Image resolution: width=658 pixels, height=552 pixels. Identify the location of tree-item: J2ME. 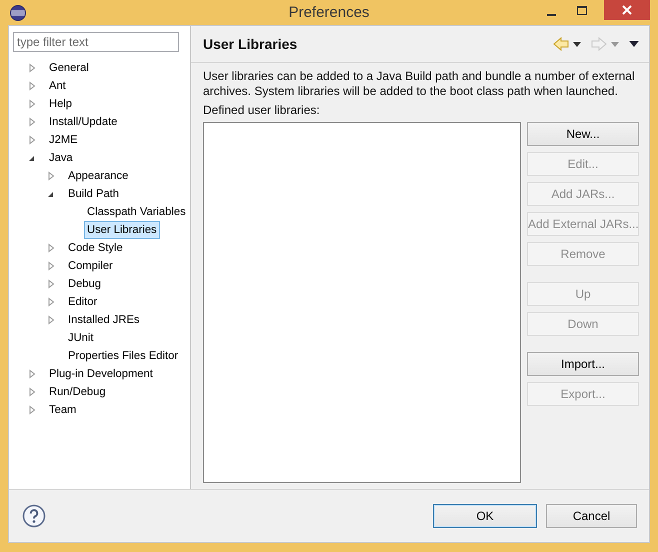
(63, 140).